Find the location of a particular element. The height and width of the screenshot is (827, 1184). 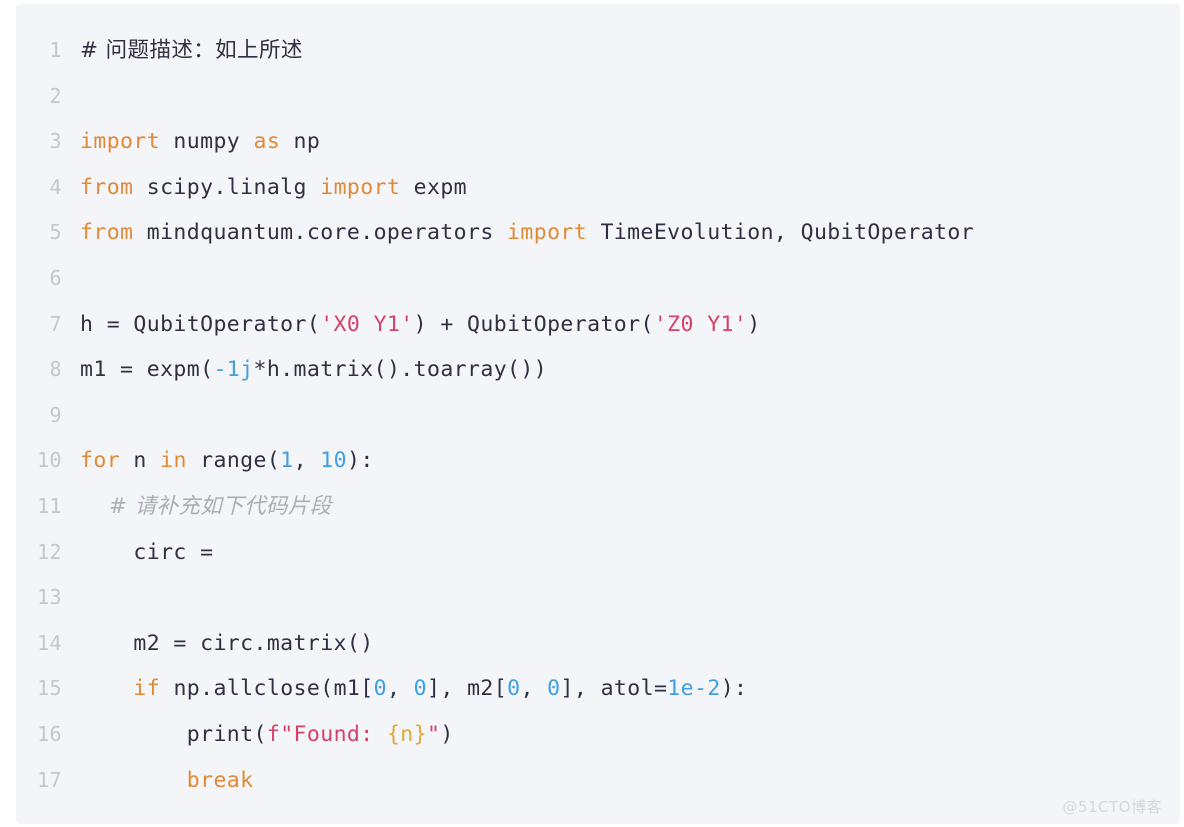

token-call: print( is located at coordinates (226, 734).